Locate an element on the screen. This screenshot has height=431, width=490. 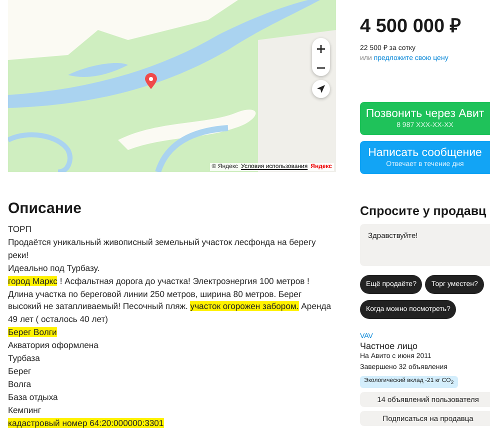
description-text: Акватория оформлена is located at coordinates (54, 345).